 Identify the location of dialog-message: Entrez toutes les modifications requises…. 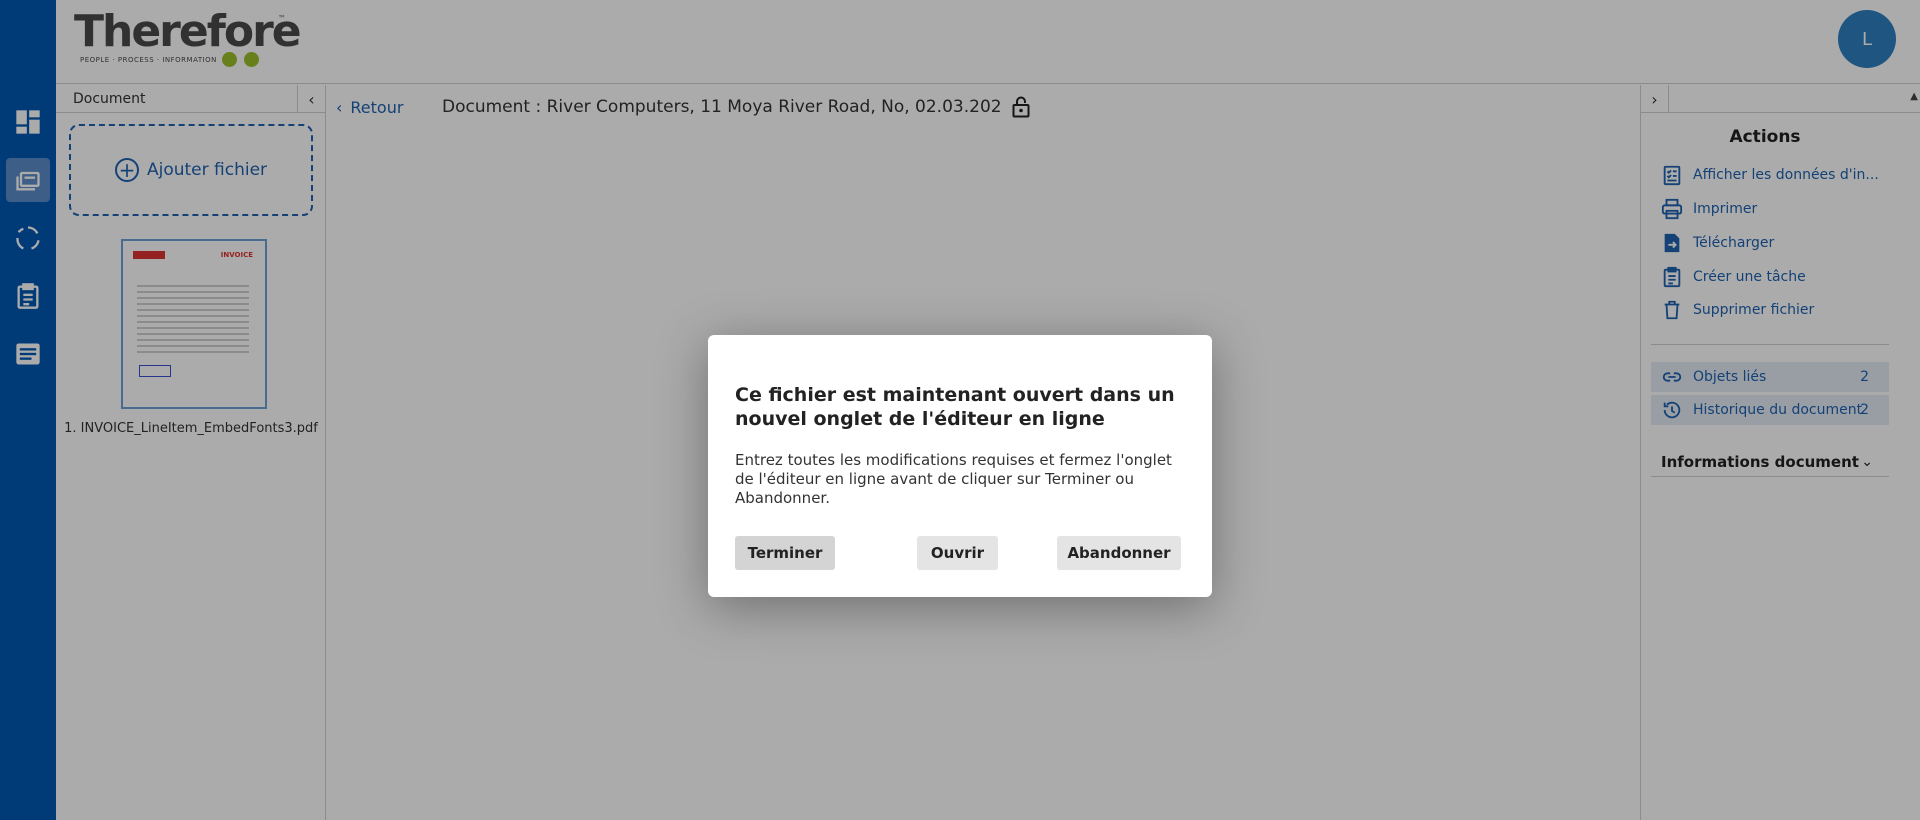
(953, 479).